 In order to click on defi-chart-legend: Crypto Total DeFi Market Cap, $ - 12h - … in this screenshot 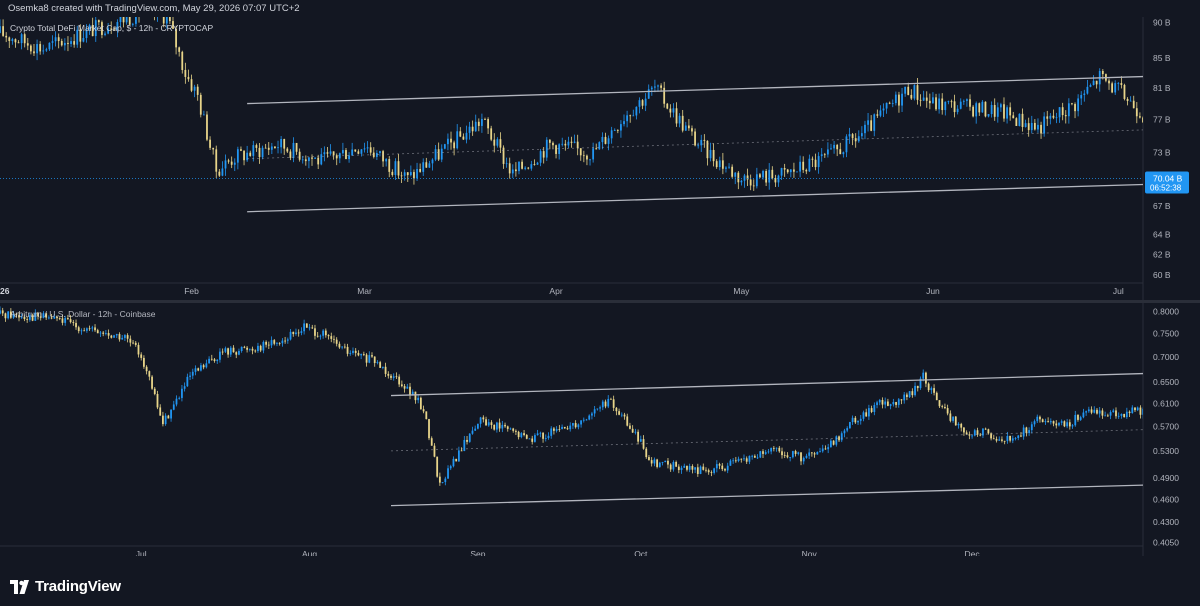, I will do `click(111, 28)`.